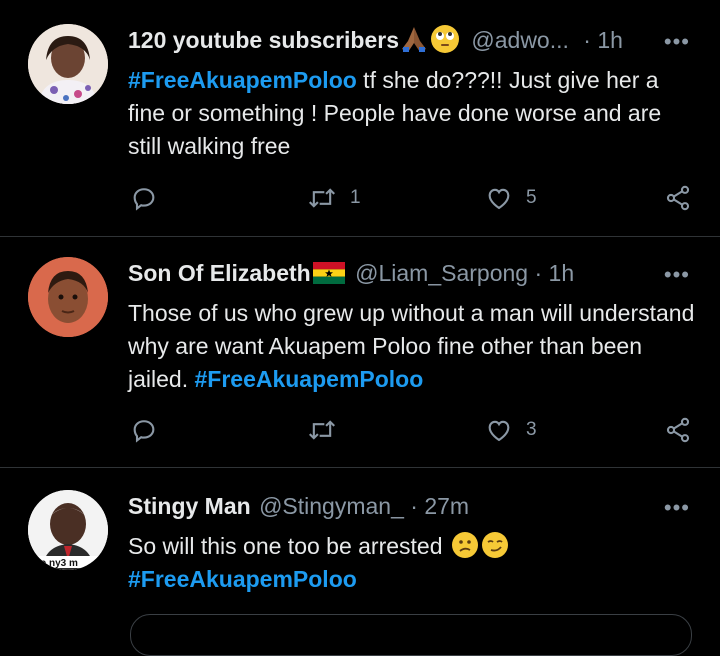 The width and height of the screenshot is (720, 656). What do you see at coordinates (411, 635) in the screenshot?
I see `reply-compose-box` at bounding box center [411, 635].